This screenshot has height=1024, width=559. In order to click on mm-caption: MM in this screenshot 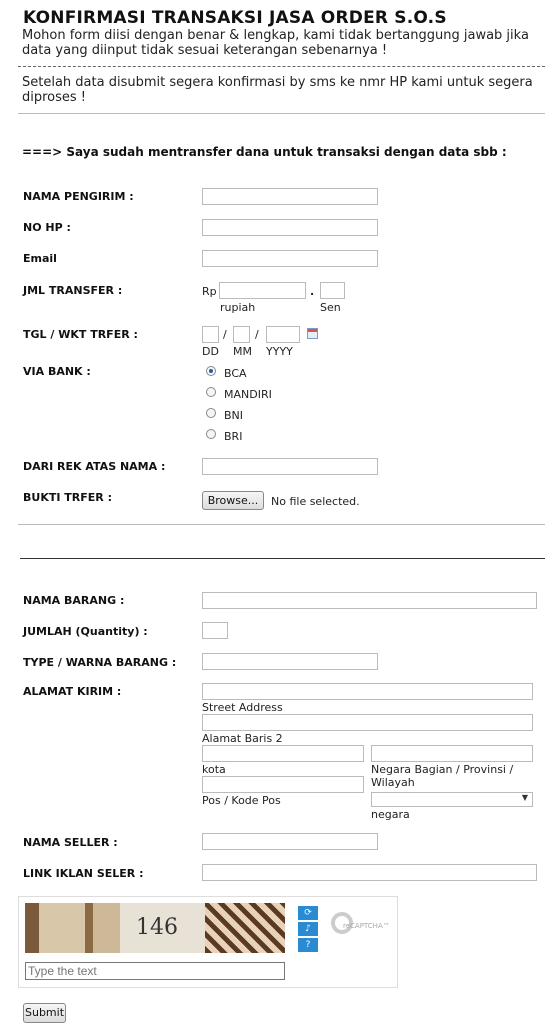, I will do `click(242, 351)`.